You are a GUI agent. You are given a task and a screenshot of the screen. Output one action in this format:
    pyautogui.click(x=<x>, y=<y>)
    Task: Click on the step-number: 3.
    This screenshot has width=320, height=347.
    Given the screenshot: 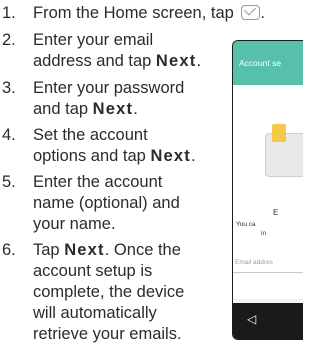 What is the action you would take?
    pyautogui.click(x=9, y=88)
    